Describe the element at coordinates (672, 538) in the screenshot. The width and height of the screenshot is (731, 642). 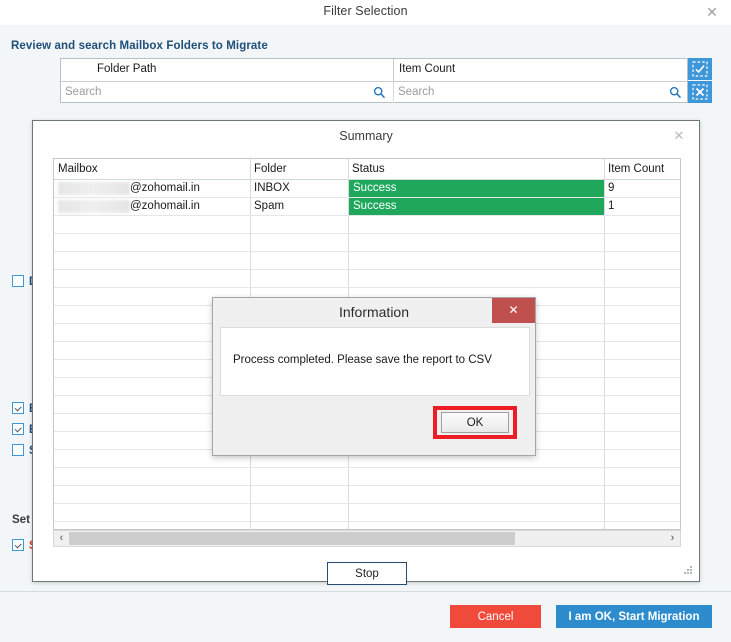
I see `scroll-right-icon: ›` at that location.